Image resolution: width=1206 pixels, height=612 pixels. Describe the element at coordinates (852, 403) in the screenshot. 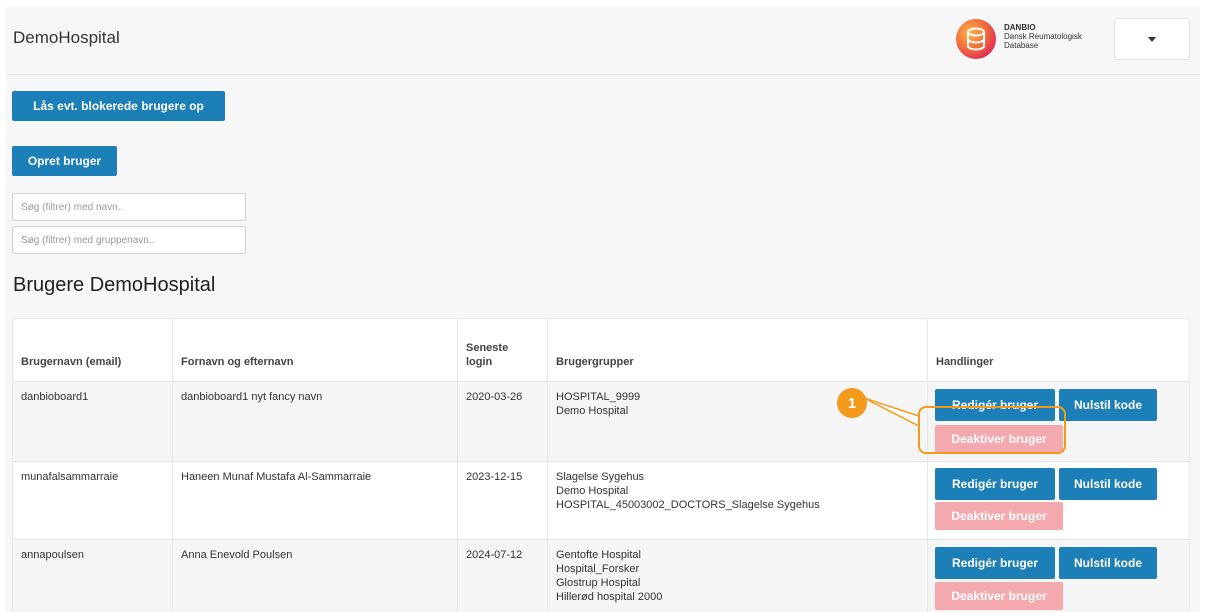

I see `callout-number-badge: 1` at that location.